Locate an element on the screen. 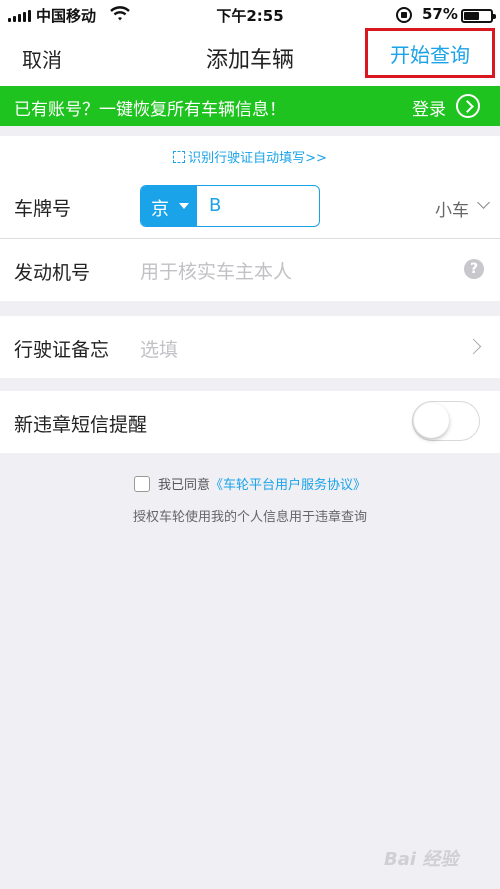  agreement-checkbox is located at coordinates (141, 484).